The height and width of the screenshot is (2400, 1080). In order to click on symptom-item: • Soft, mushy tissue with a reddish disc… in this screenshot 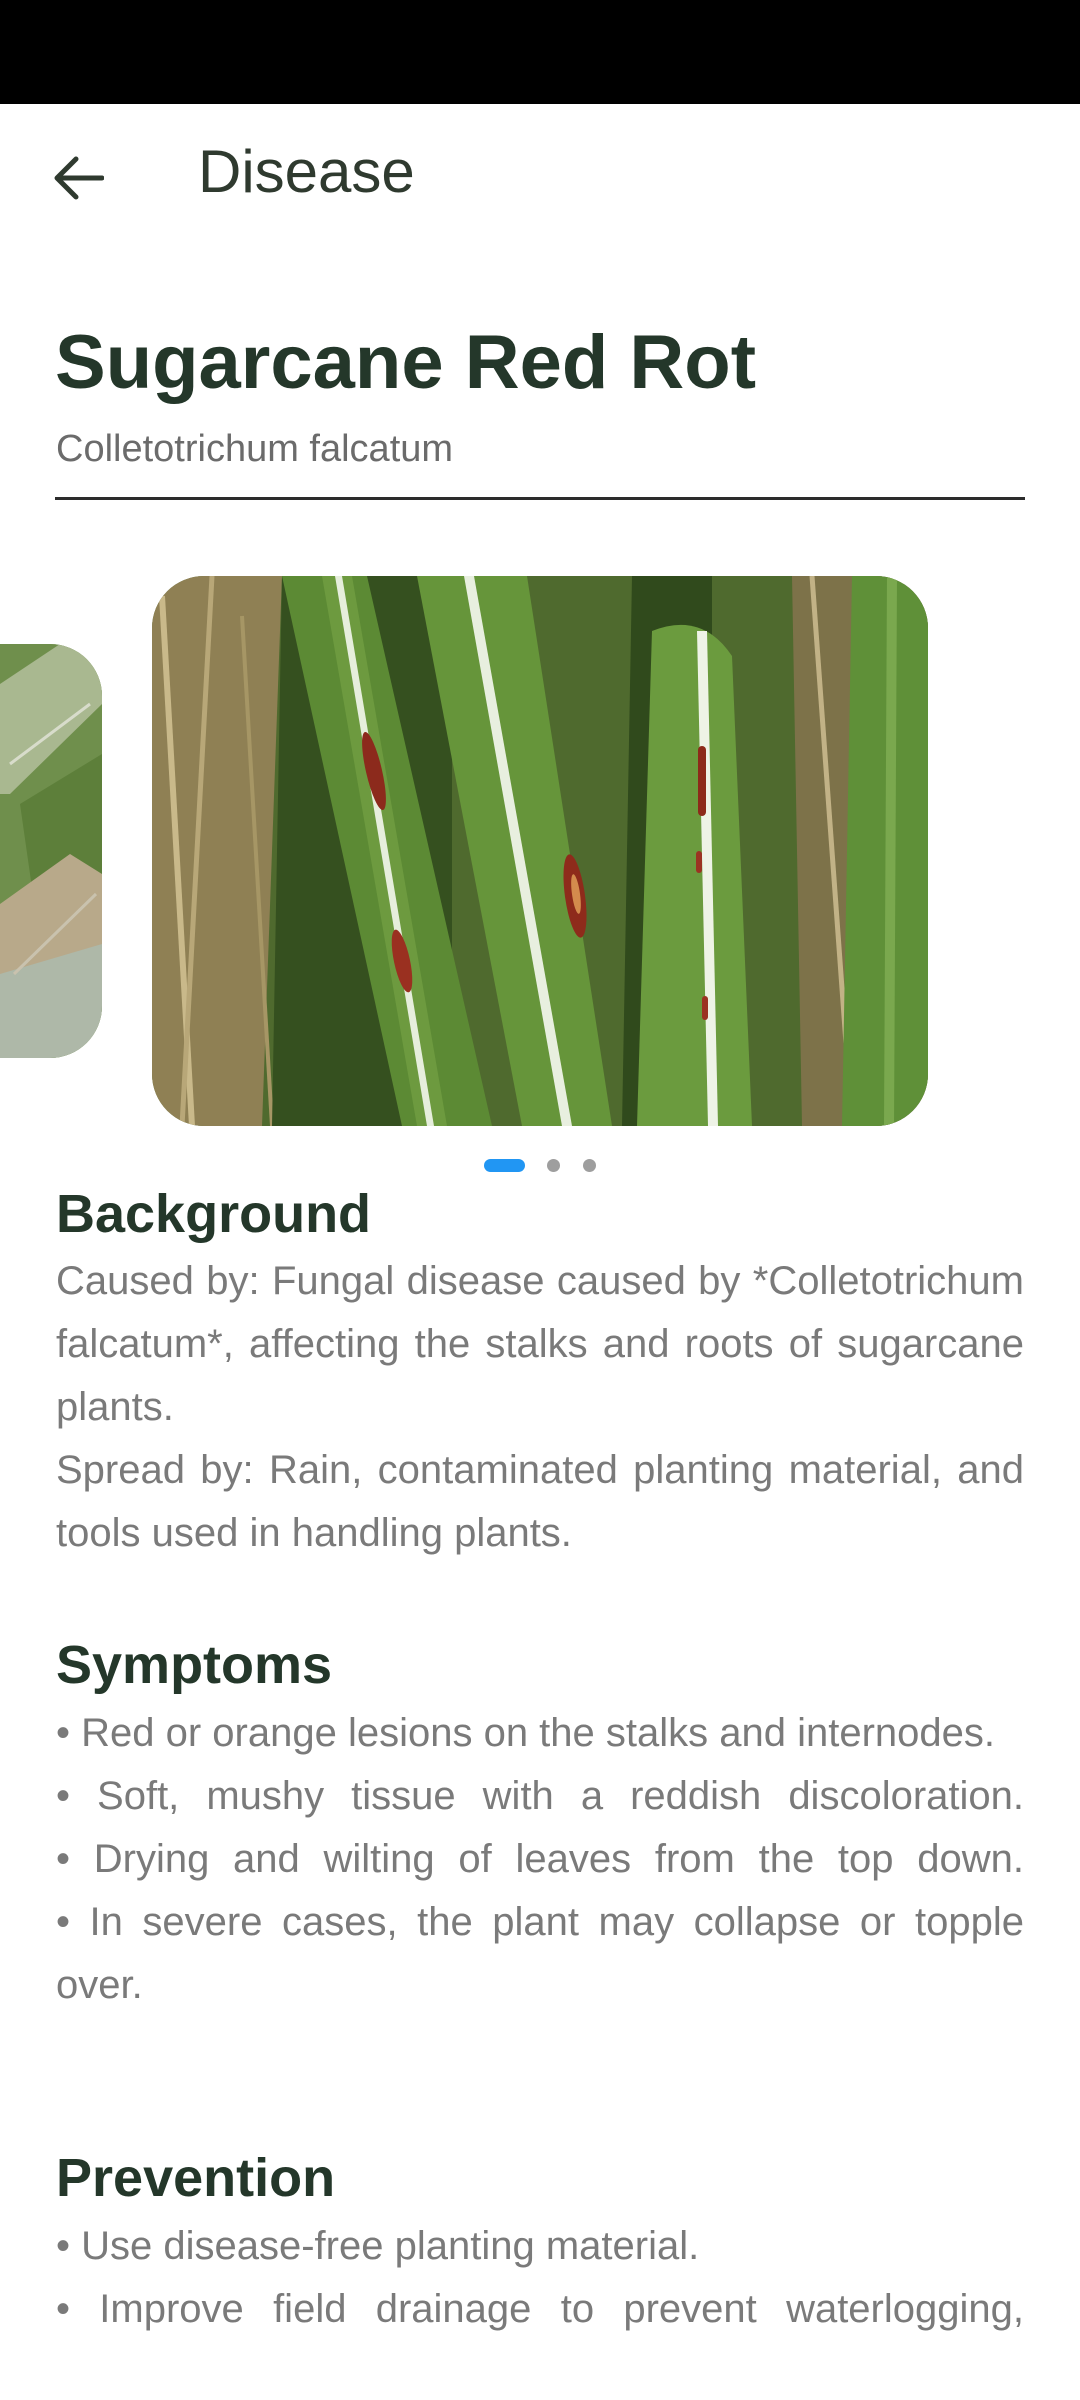, I will do `click(540, 1796)`.